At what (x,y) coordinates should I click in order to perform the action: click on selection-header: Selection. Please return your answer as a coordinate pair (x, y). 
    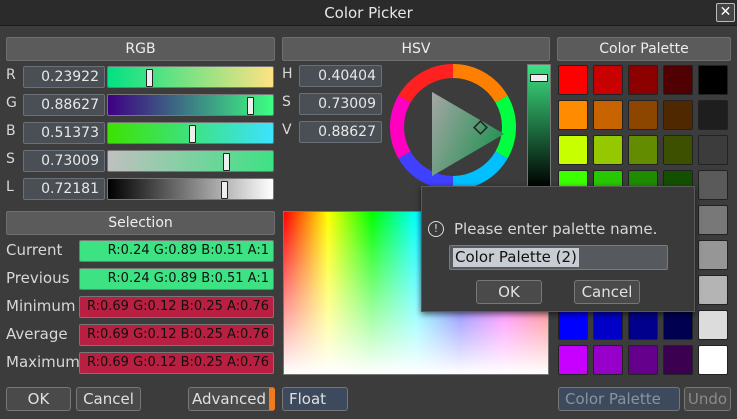
    Looking at the image, I should click on (140, 223).